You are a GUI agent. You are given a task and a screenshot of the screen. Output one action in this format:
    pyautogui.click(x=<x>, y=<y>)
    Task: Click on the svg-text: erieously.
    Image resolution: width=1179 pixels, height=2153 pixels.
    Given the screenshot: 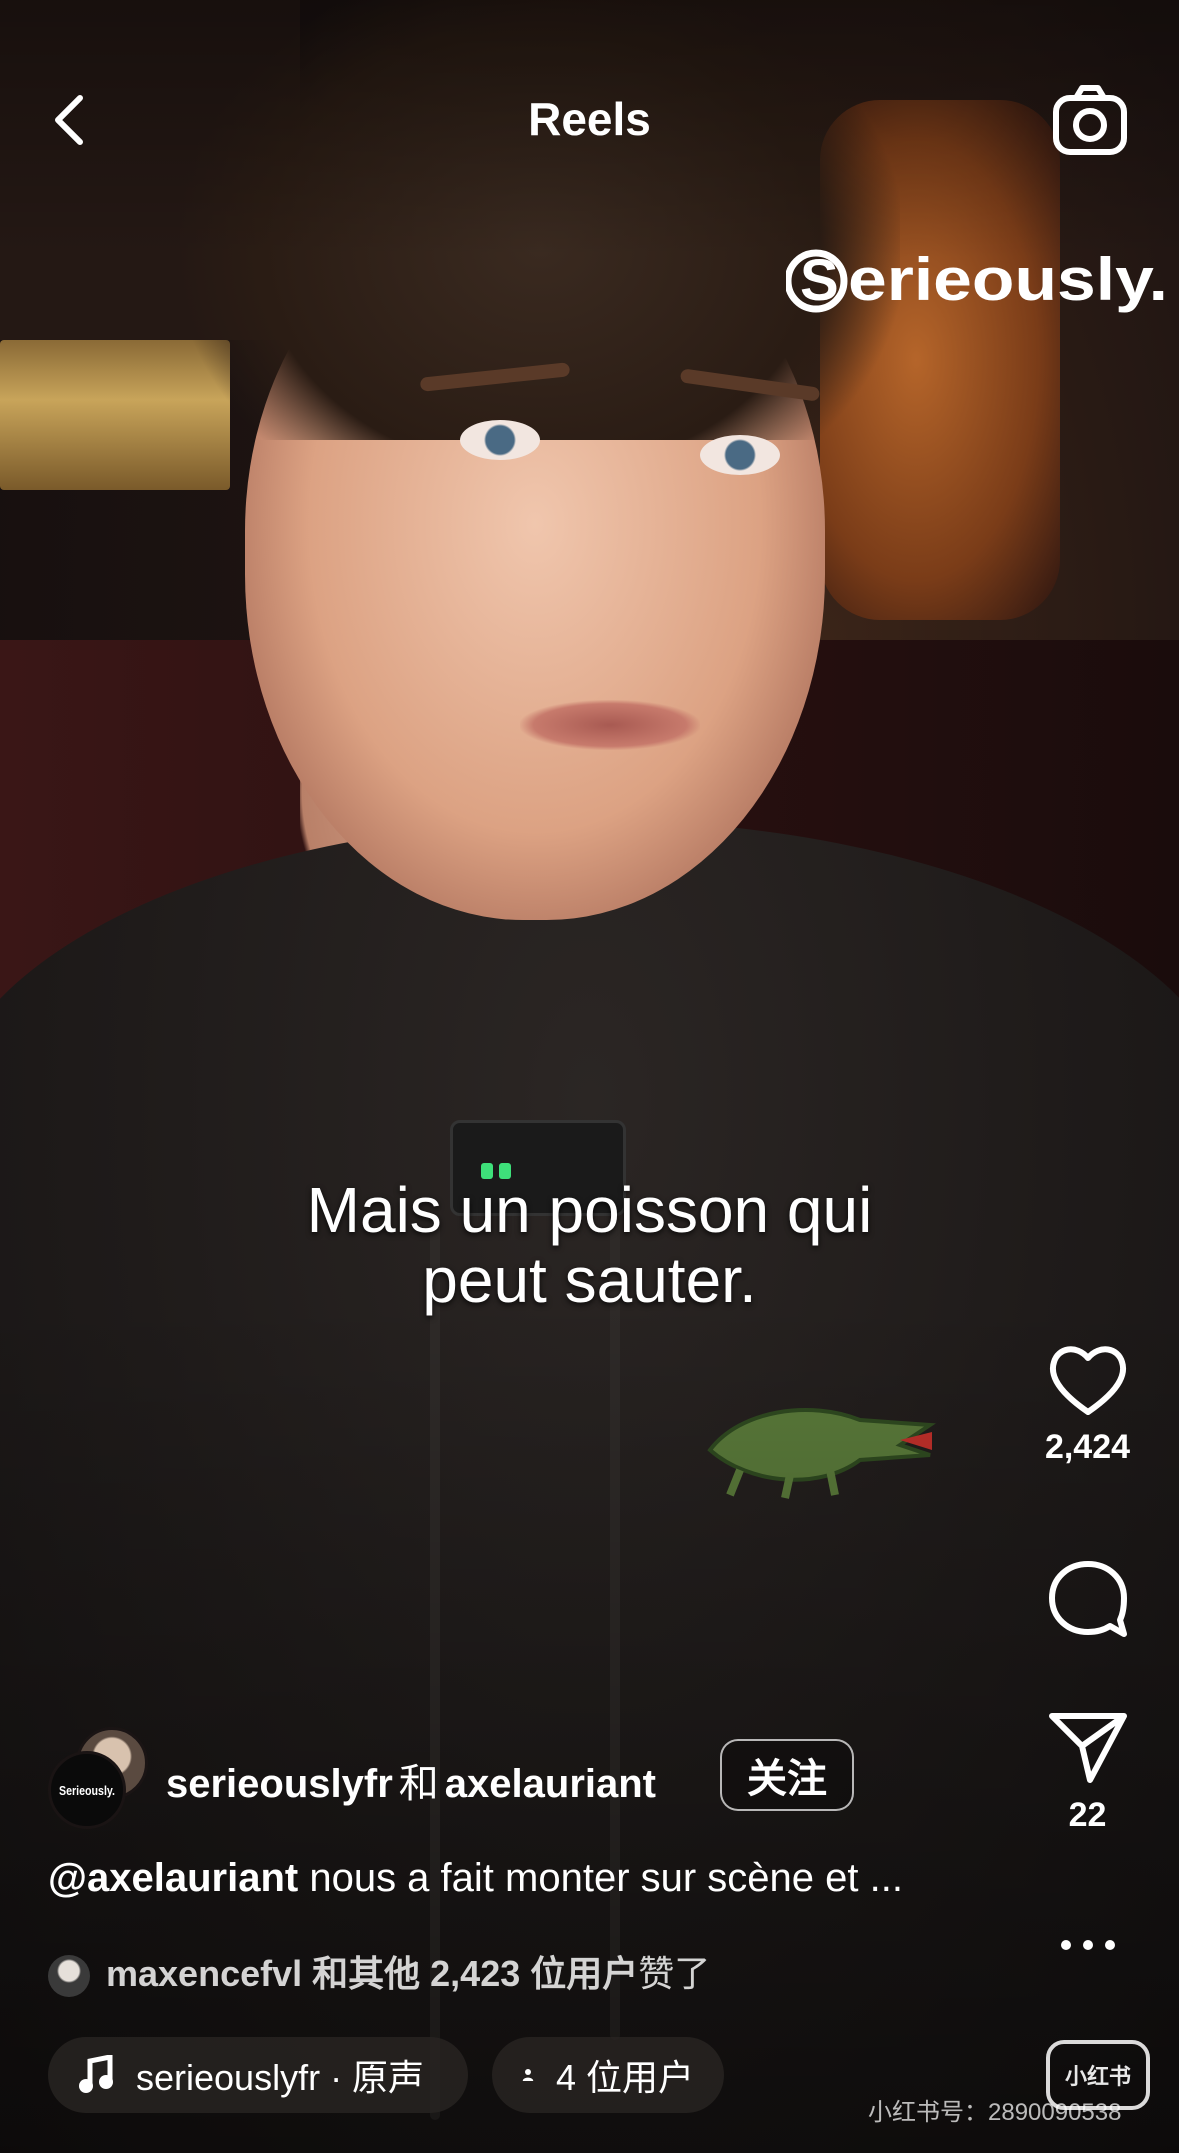 What is the action you would take?
    pyautogui.click(x=1008, y=279)
    